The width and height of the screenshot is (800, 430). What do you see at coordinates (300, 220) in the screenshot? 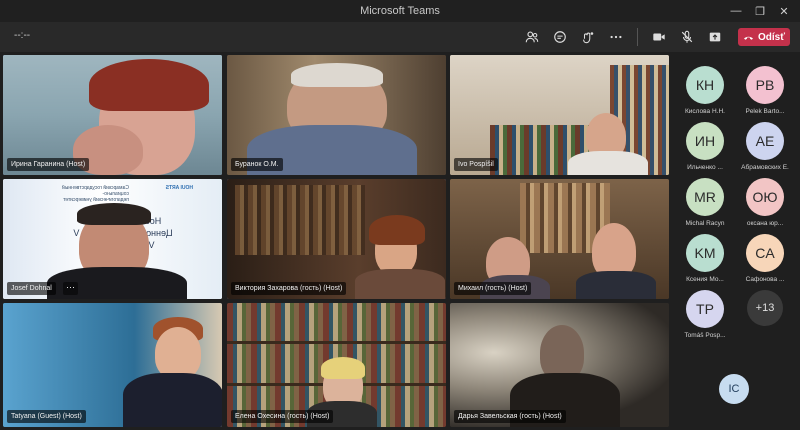
I see `bookshelf` at bounding box center [300, 220].